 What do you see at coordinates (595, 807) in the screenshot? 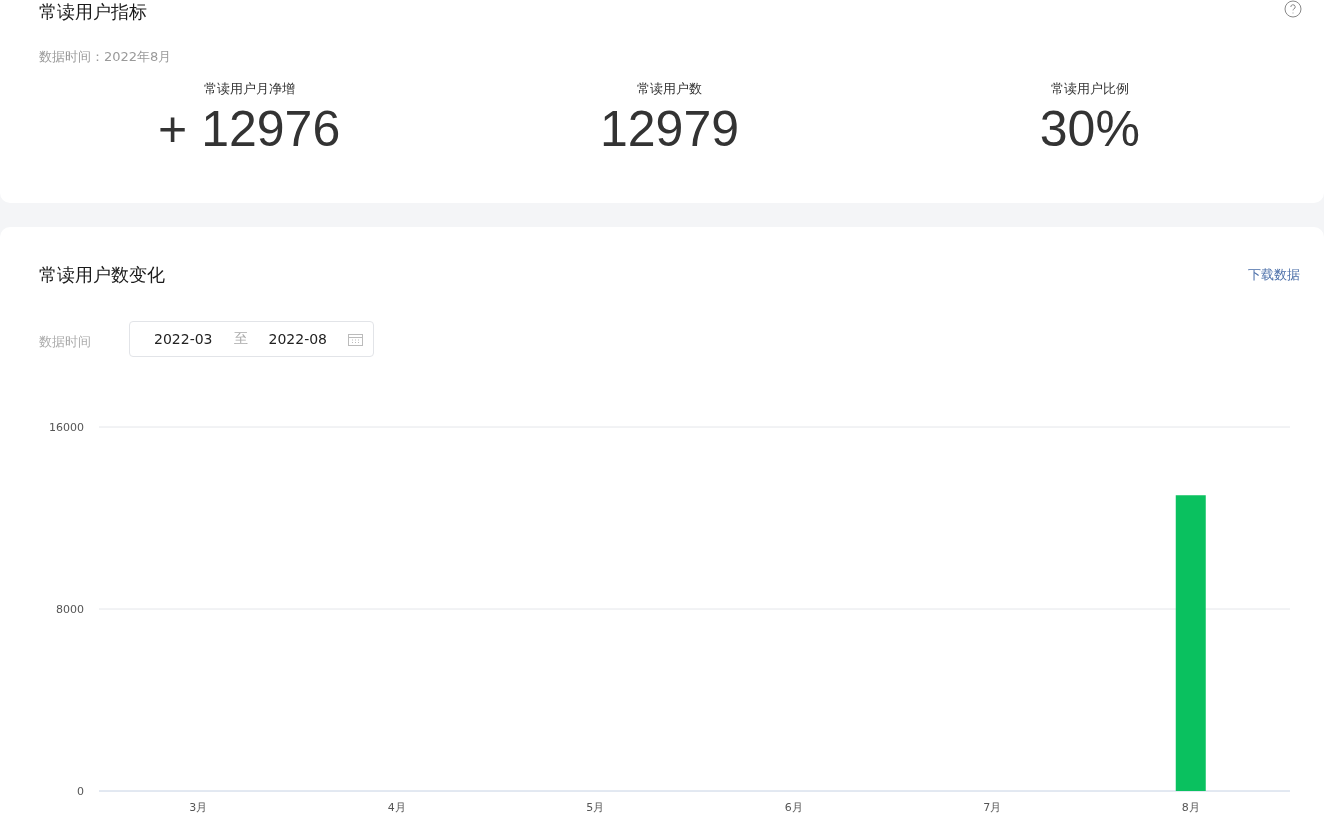
I see `axis-tick-label: 5月` at bounding box center [595, 807].